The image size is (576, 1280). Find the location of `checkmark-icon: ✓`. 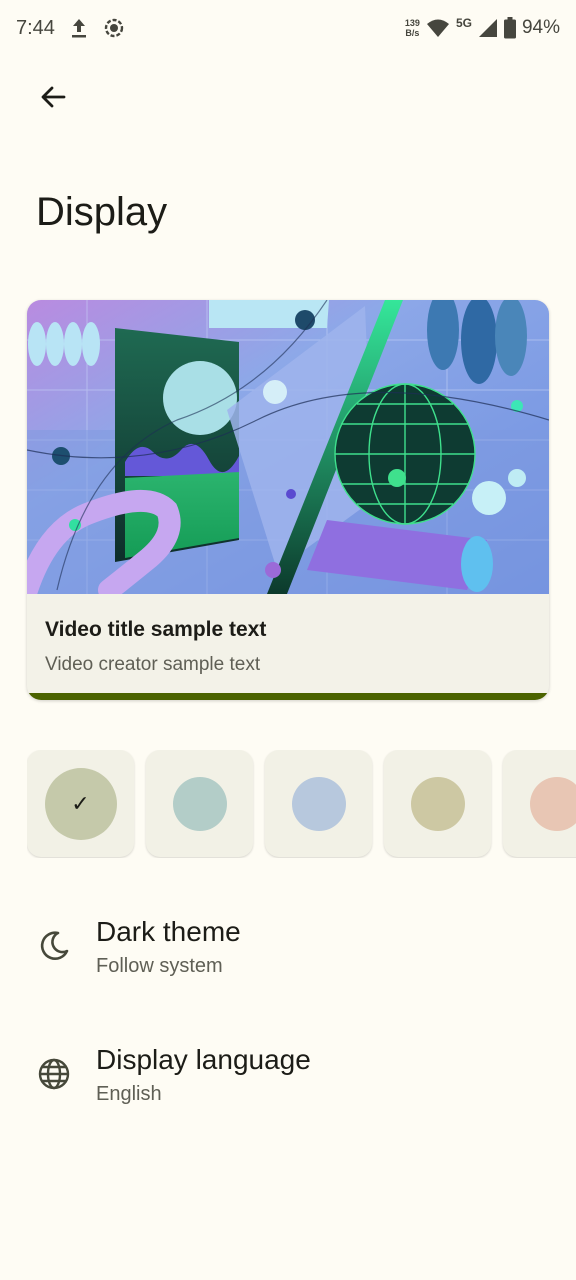

checkmark-icon: ✓ is located at coordinates (80, 803).